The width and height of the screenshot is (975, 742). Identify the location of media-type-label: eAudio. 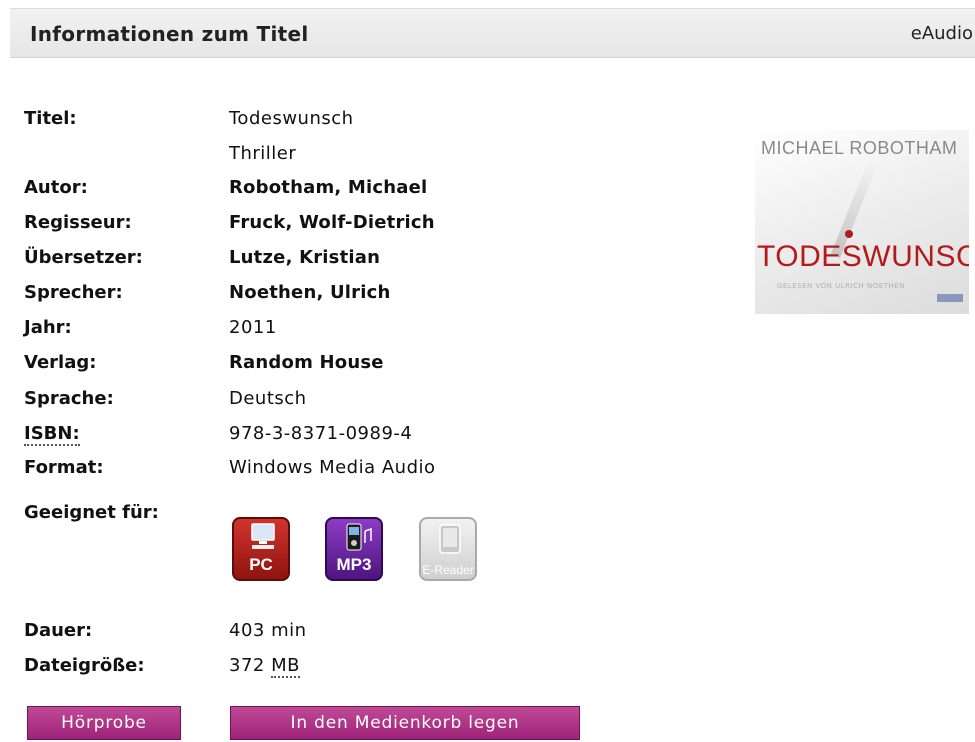
(941, 33).